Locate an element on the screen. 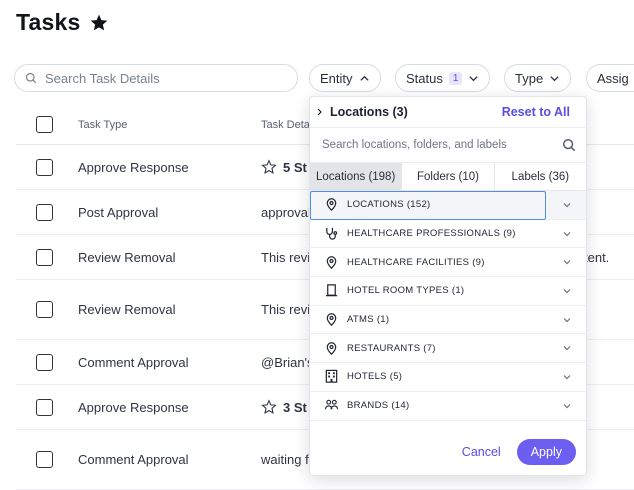 The width and height of the screenshot is (634, 490). dropdown-item-label: HOTELS (5) is located at coordinates (375, 377).